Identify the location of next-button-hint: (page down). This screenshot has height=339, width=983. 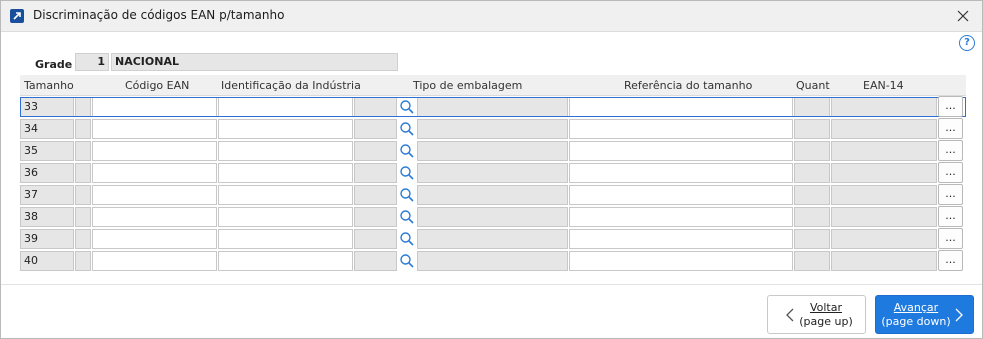
(916, 321).